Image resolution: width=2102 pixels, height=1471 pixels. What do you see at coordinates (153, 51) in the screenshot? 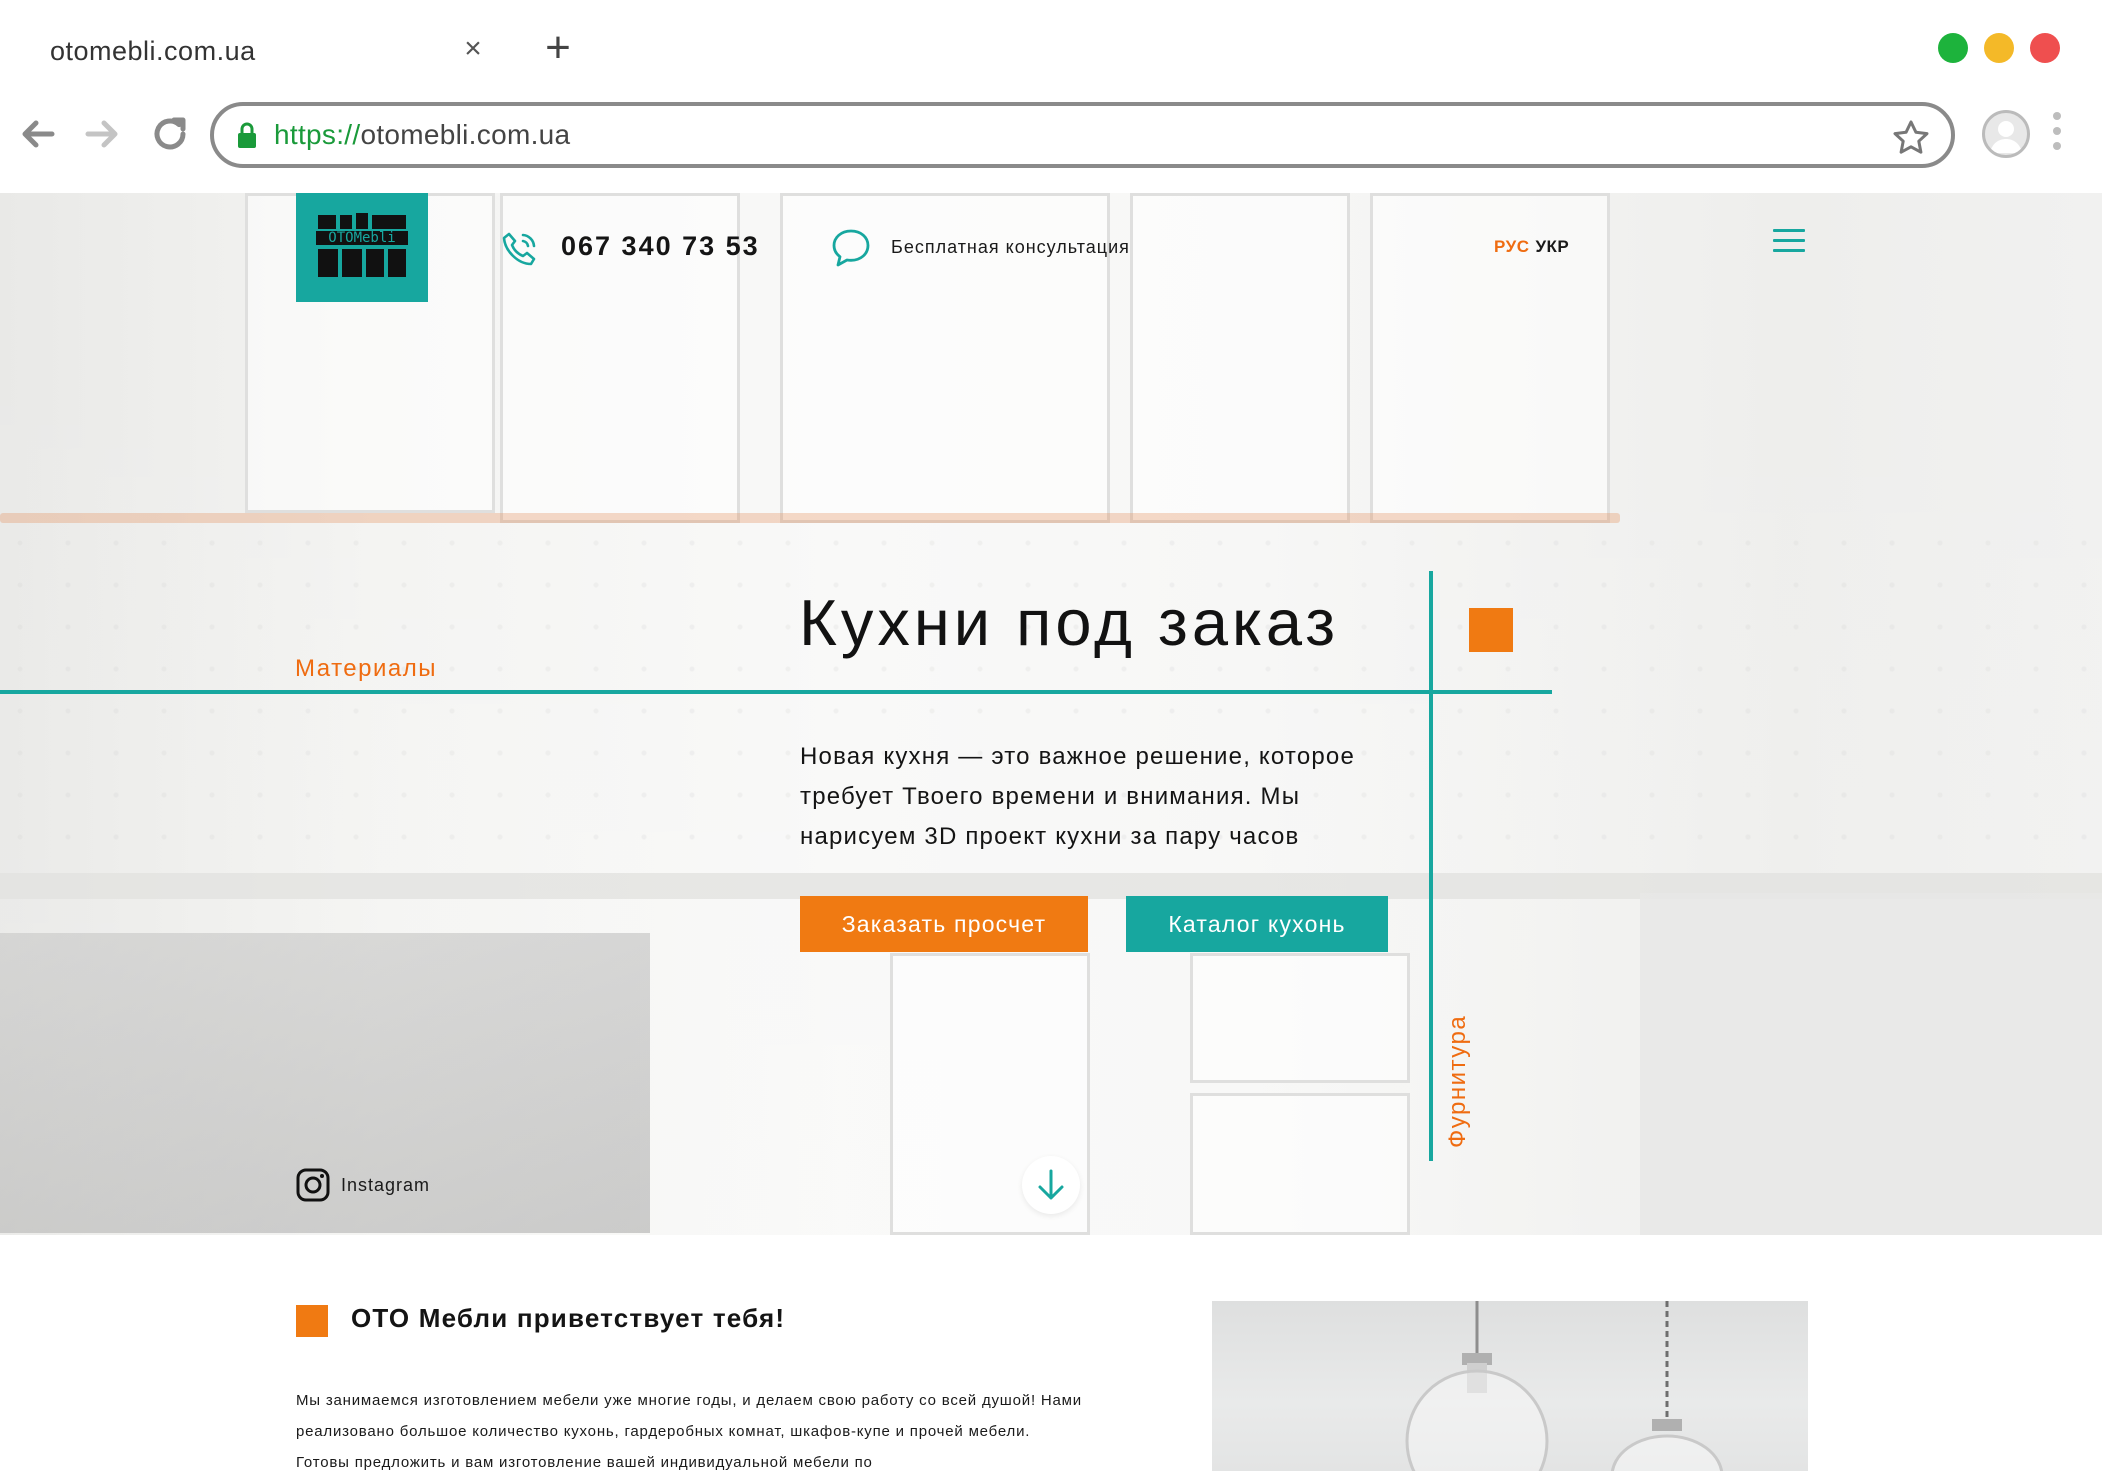
I see `tab-title: otomebli.com.ua` at bounding box center [153, 51].